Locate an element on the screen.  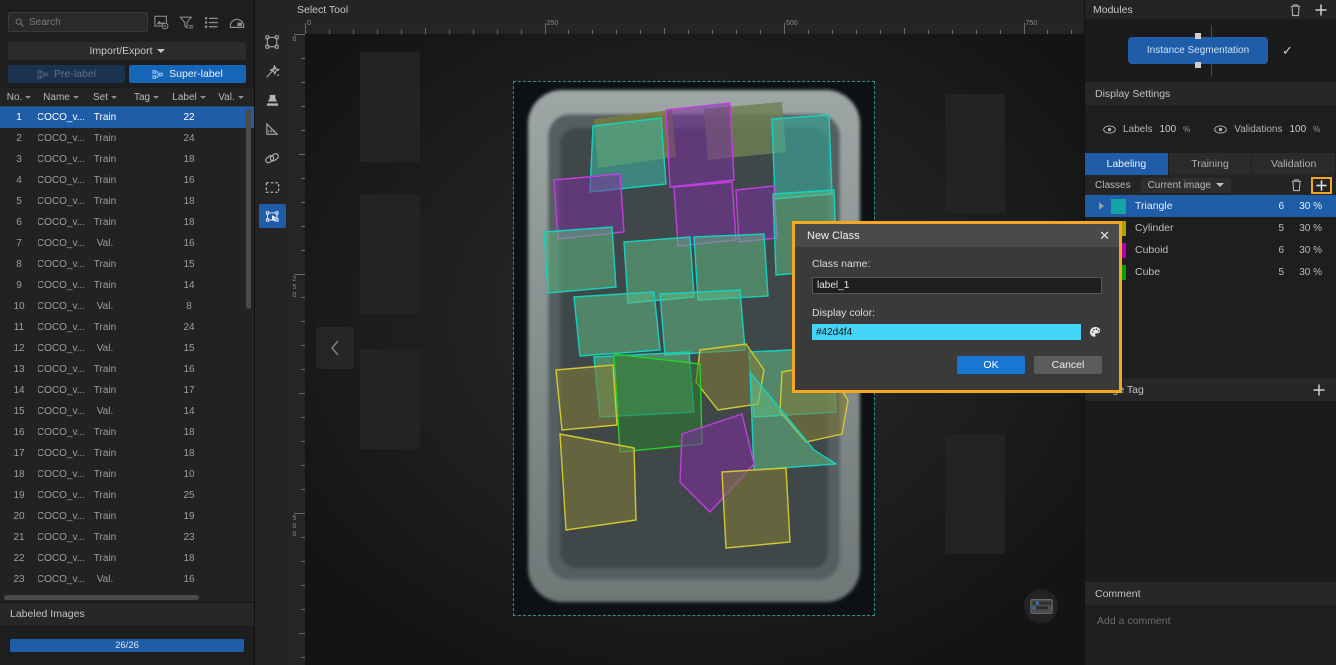
modules-canvas: Instance Segmentation ✓ is located at coordinates (1210, 50).